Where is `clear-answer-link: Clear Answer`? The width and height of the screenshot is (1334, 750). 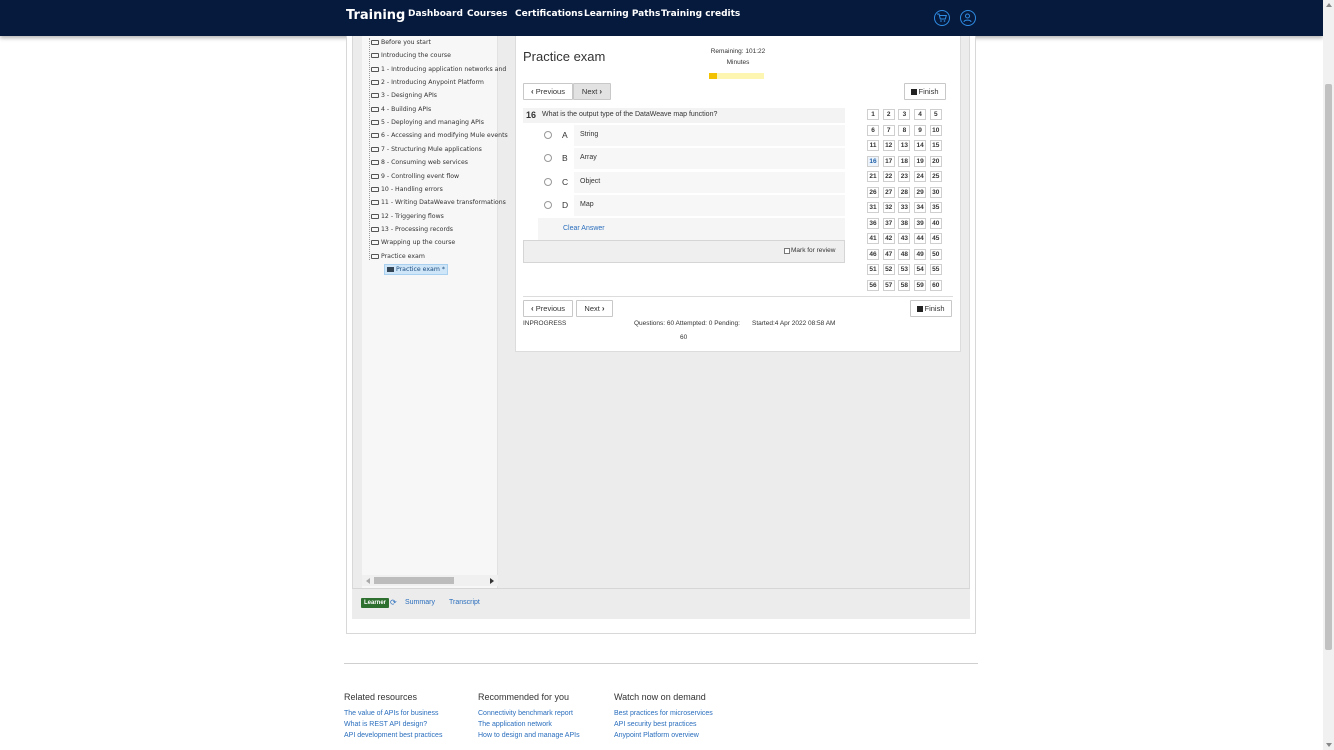
clear-answer-link: Clear Answer is located at coordinates (584, 228).